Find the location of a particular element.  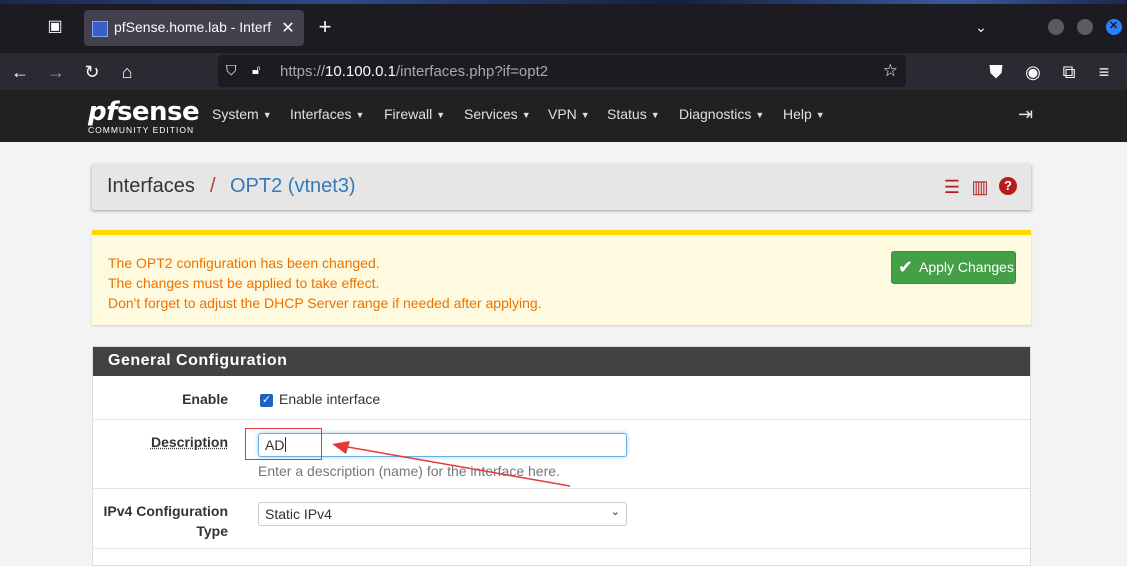

description-label: Description is located at coordinates (189, 442).